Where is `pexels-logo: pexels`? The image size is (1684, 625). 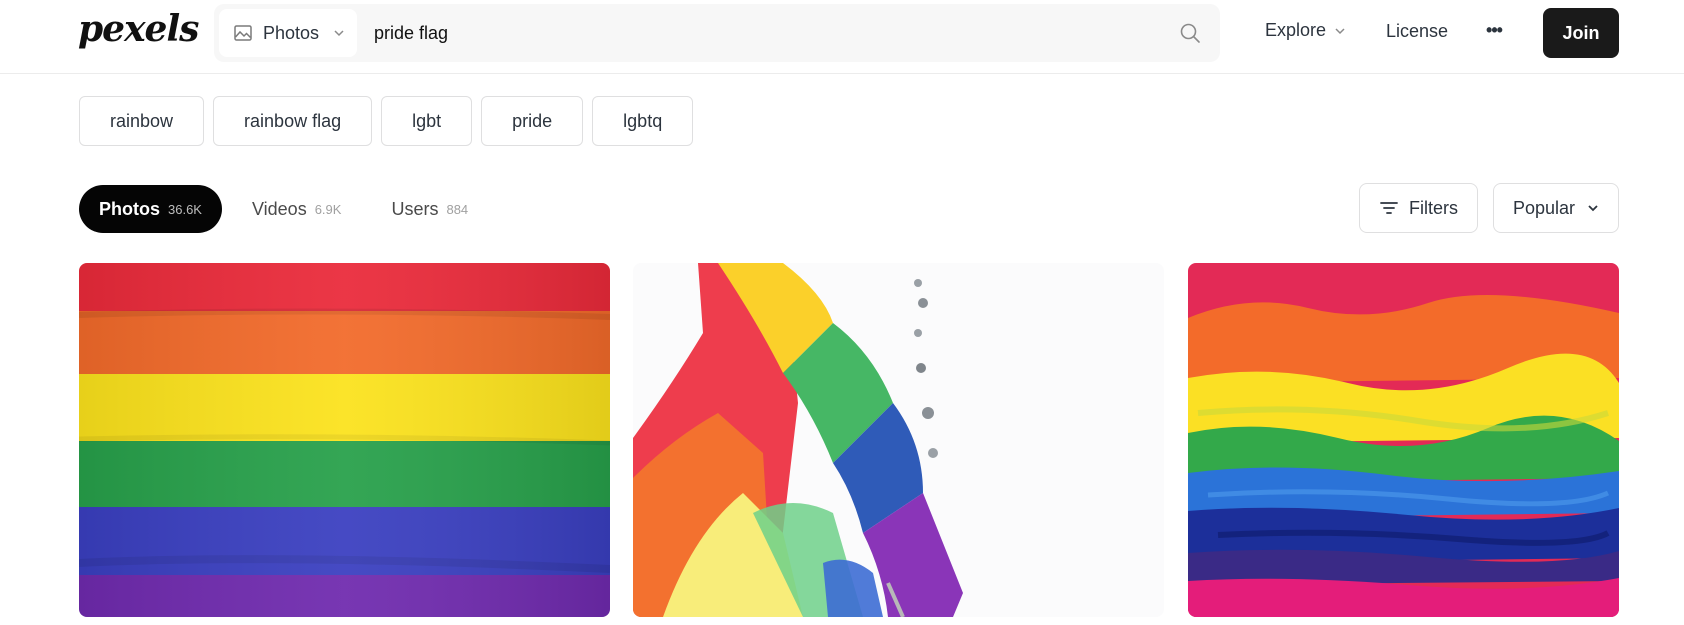
pexels-logo: pexels is located at coordinates (138, 29).